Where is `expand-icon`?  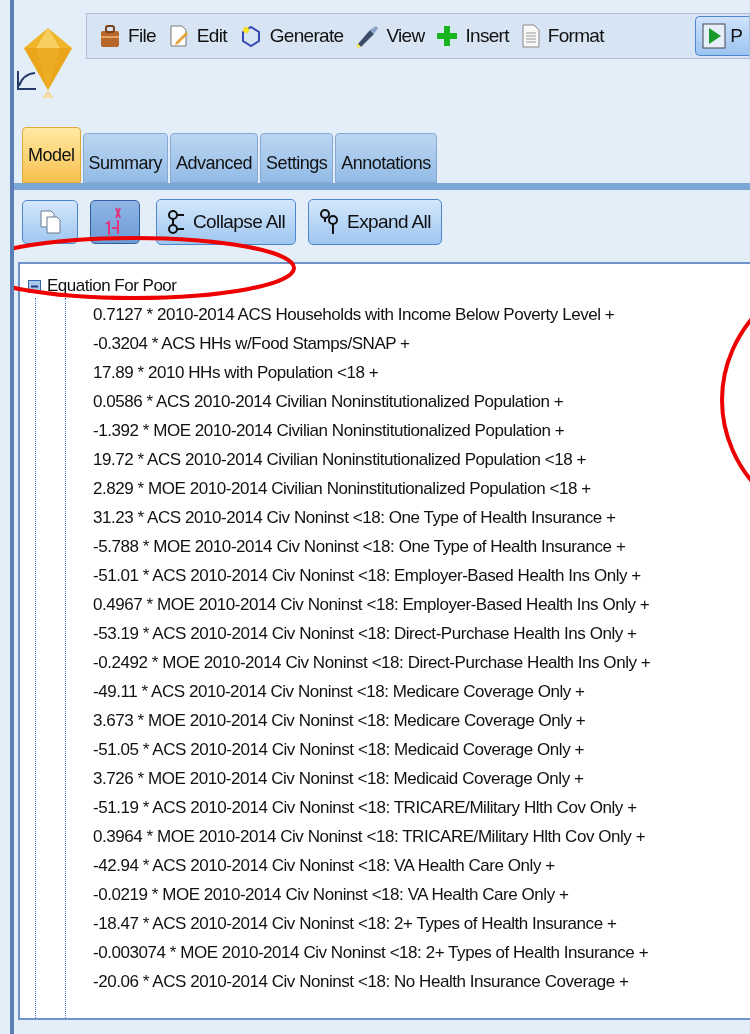
expand-icon is located at coordinates (329, 222).